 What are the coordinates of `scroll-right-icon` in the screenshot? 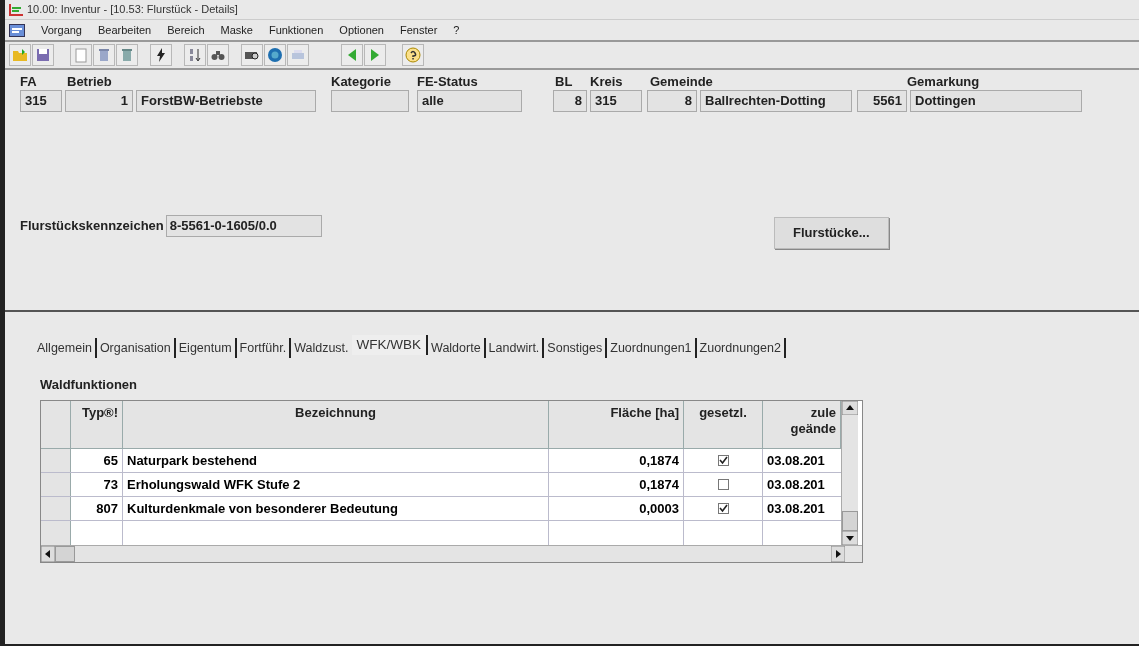 It's located at (838, 553).